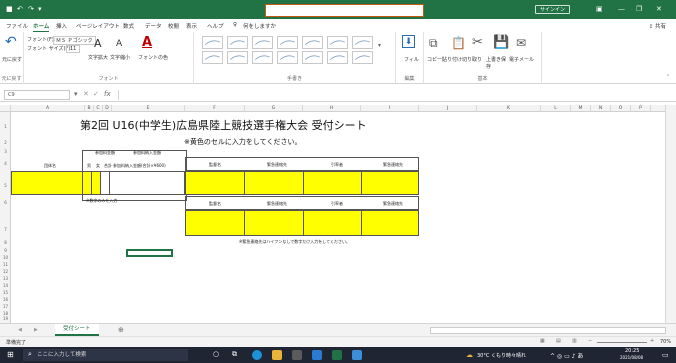 This screenshot has height=363, width=676. I want to click on weather-text: 30°C くもり時々晴れ, so click(501, 355).